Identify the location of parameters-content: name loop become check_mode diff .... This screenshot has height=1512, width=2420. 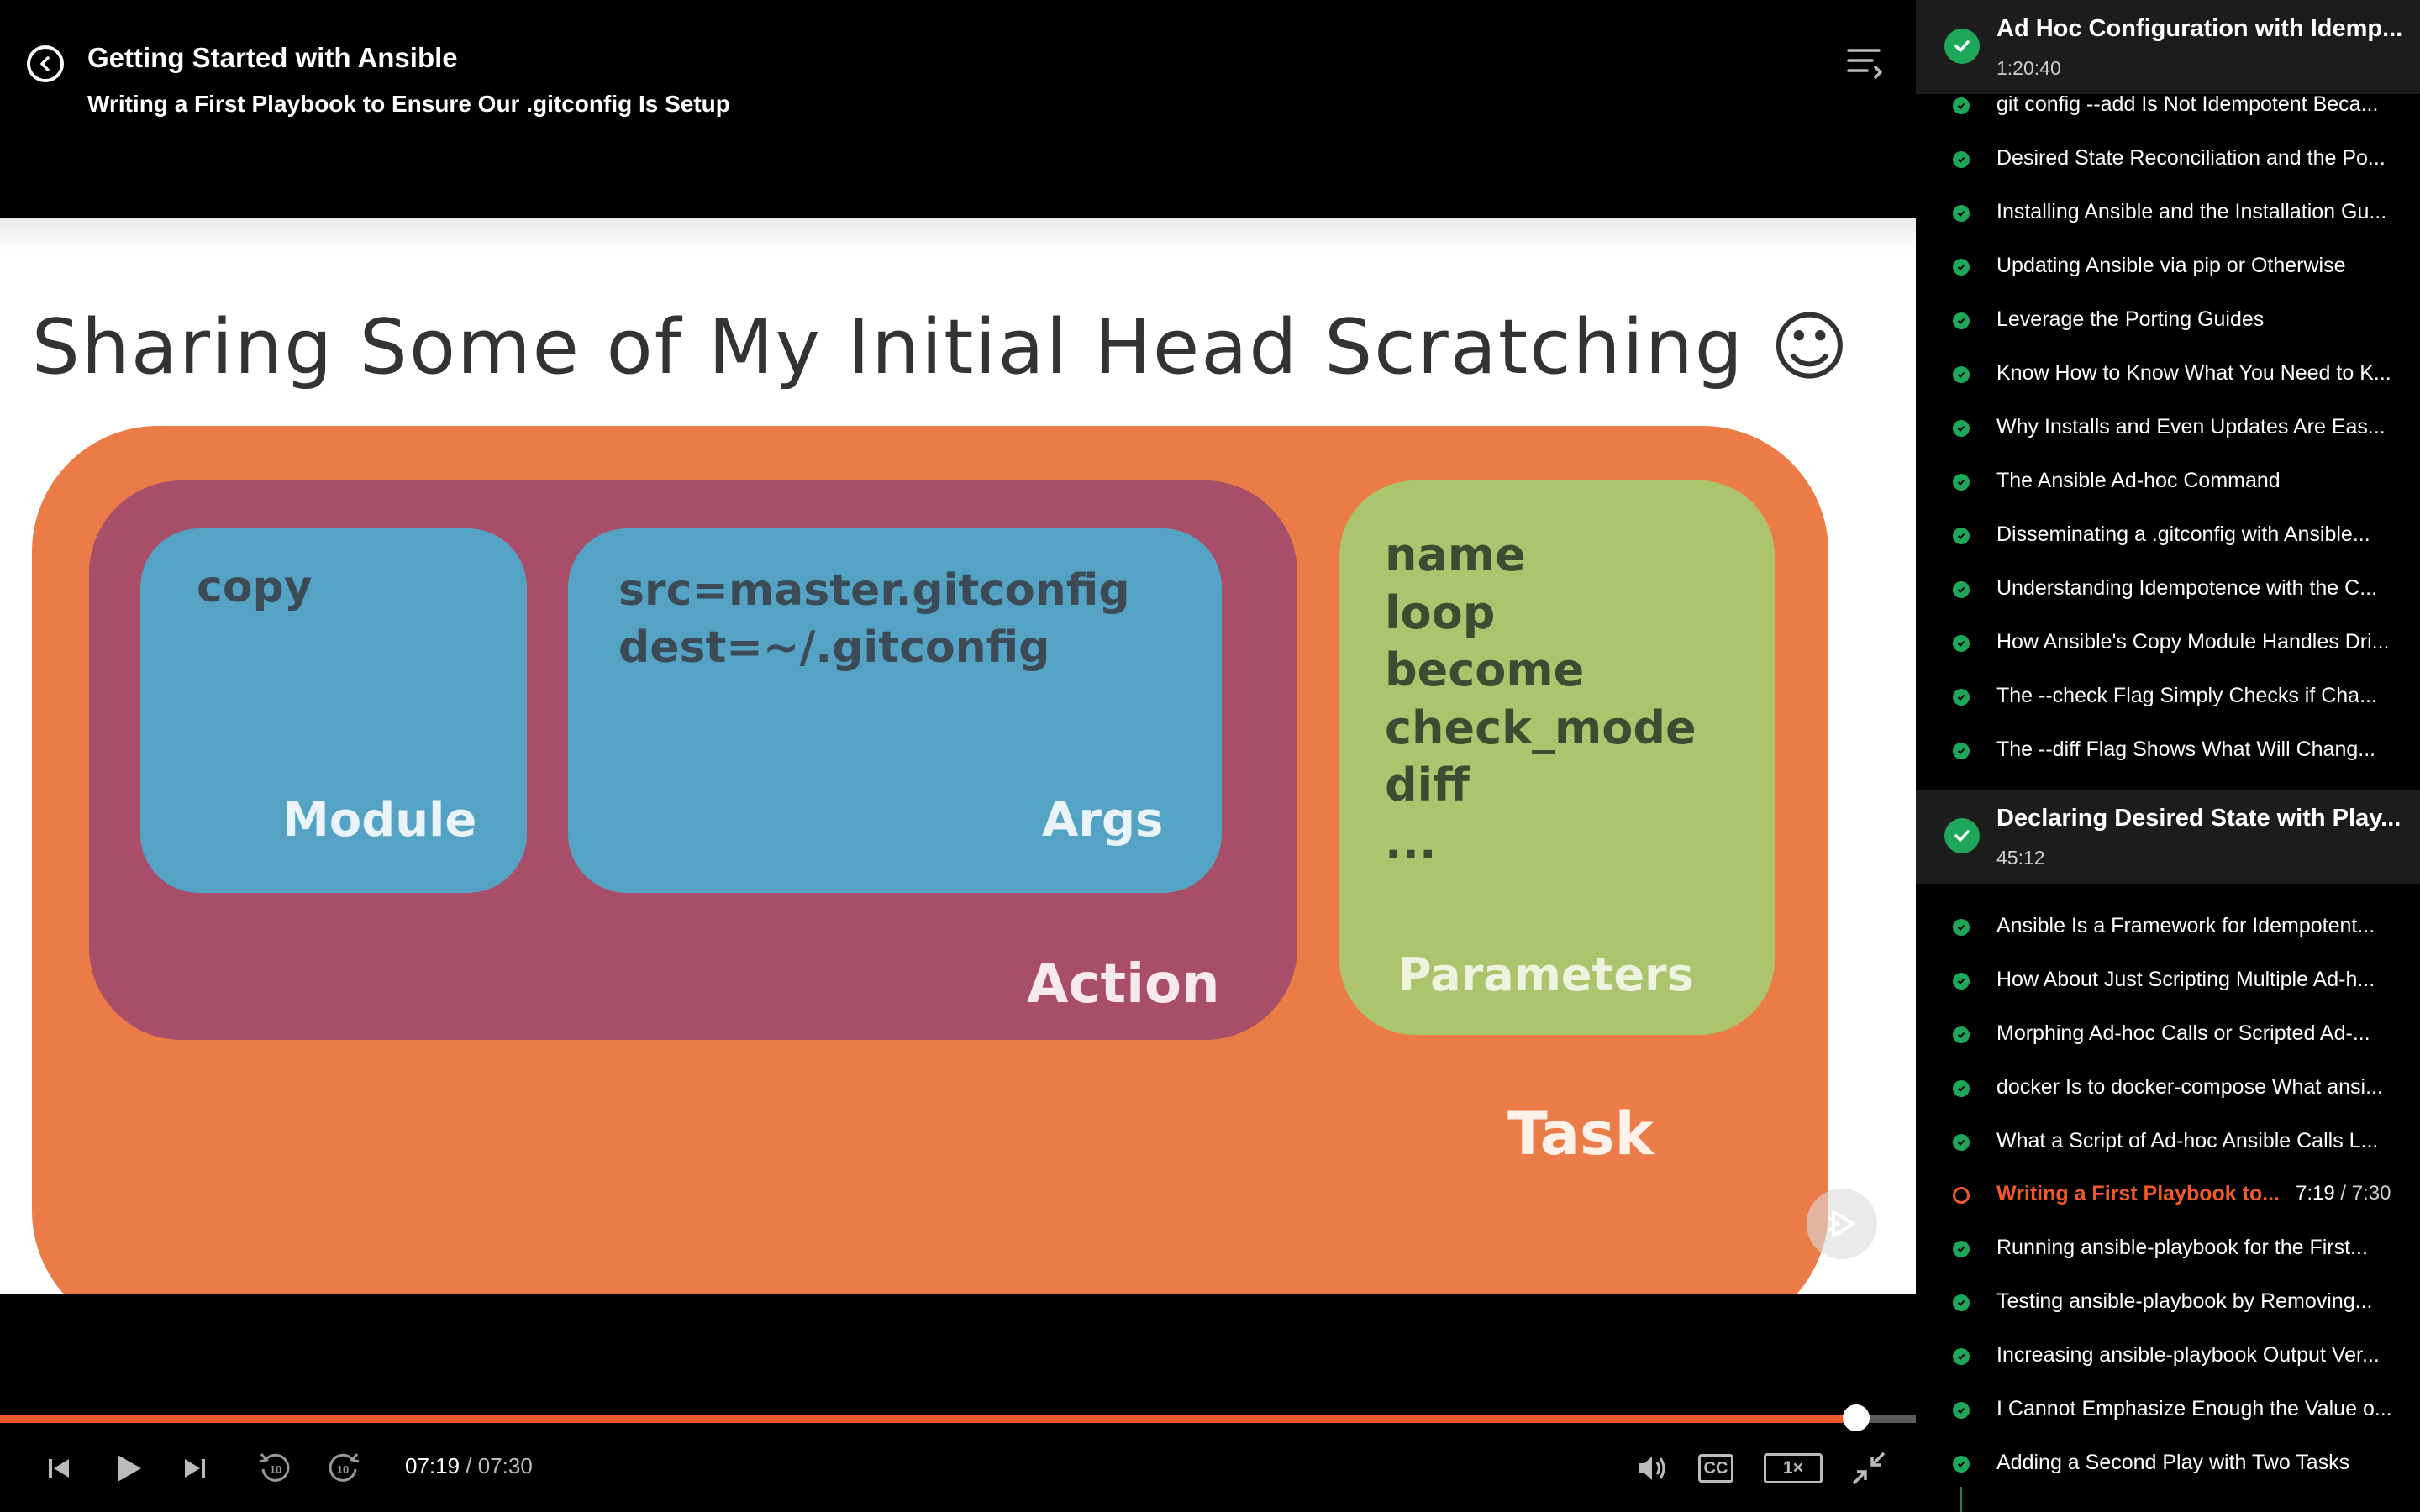
(1541, 698).